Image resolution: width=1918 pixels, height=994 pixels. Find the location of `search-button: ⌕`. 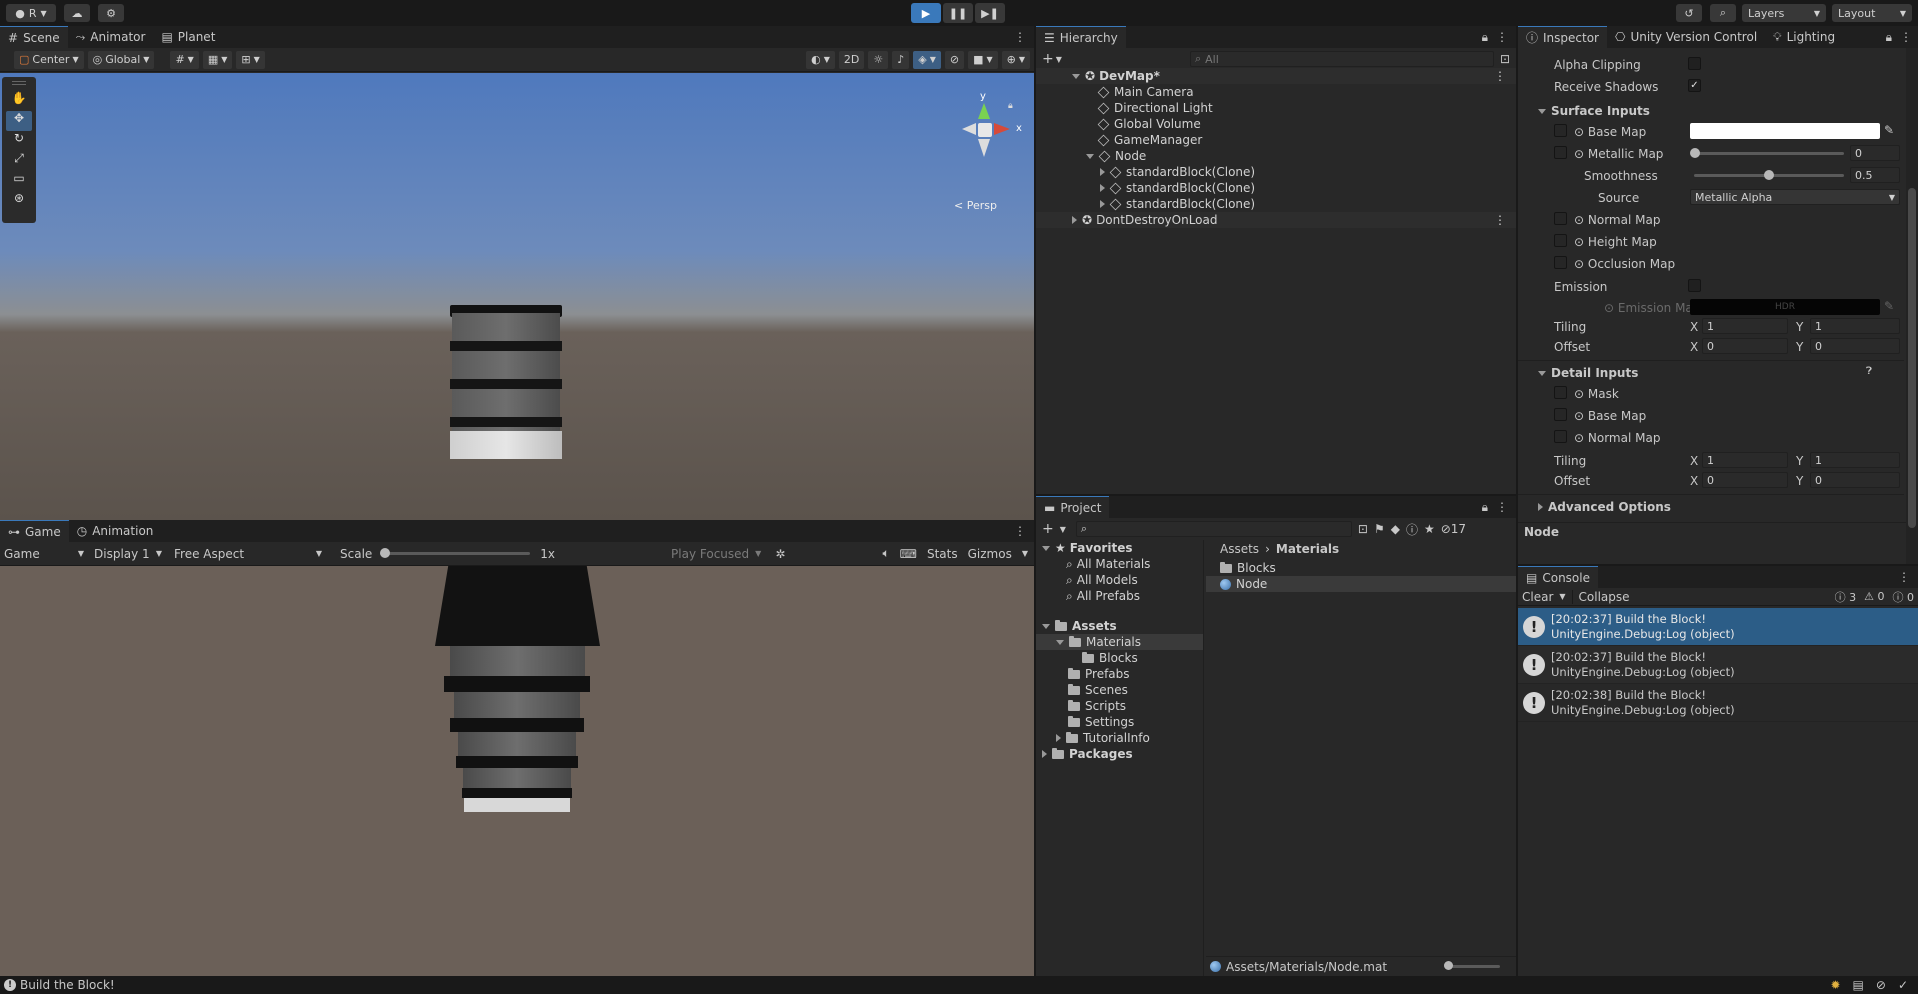

search-button: ⌕ is located at coordinates (1723, 13).